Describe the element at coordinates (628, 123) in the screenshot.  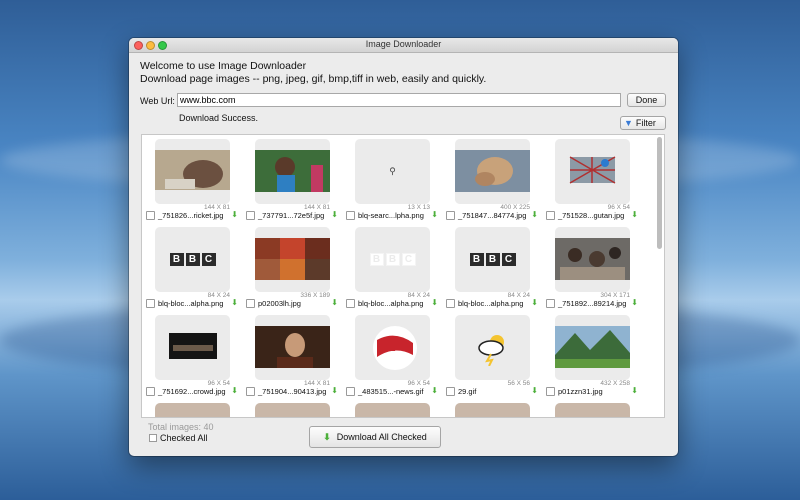
I see `funnel-icon: ▼` at that location.